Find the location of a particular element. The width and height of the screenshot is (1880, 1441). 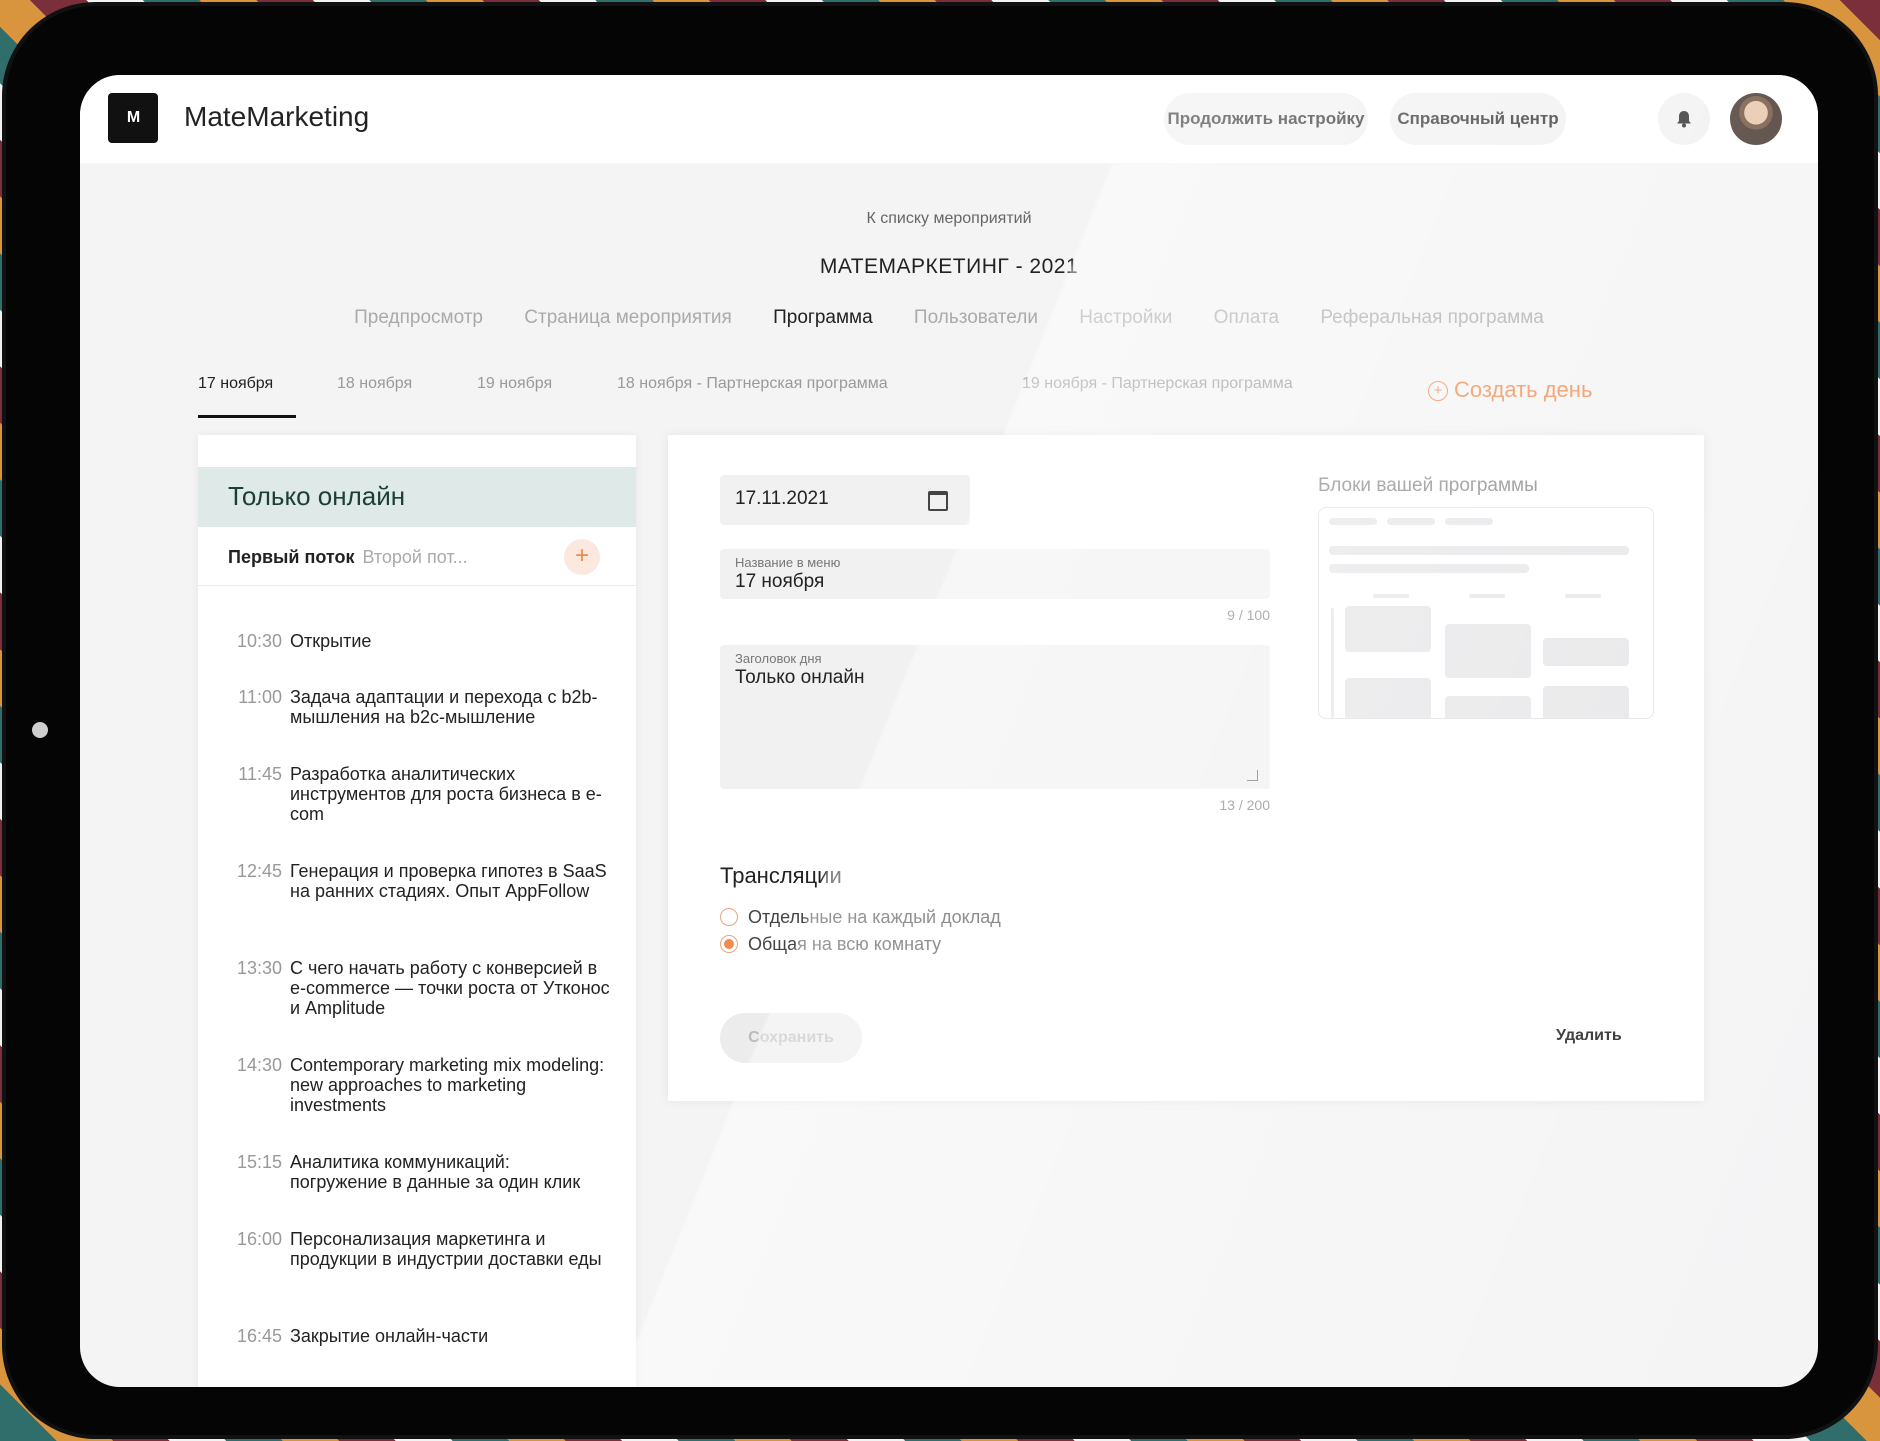

active-tab-underline is located at coordinates (247, 416).